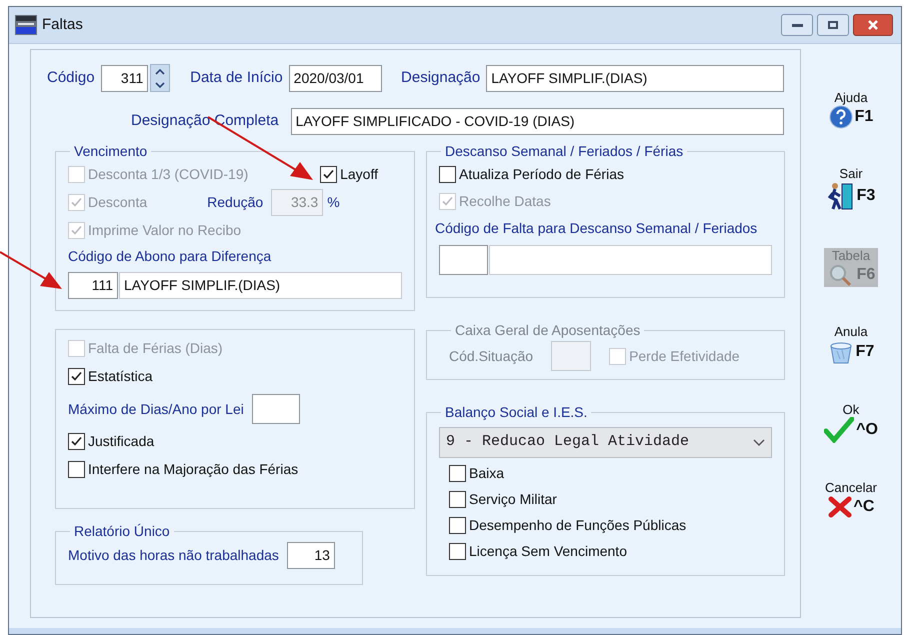 The image size is (904, 635). Describe the element at coordinates (122, 531) in the screenshot. I see `group-title: Relatório Único` at that location.